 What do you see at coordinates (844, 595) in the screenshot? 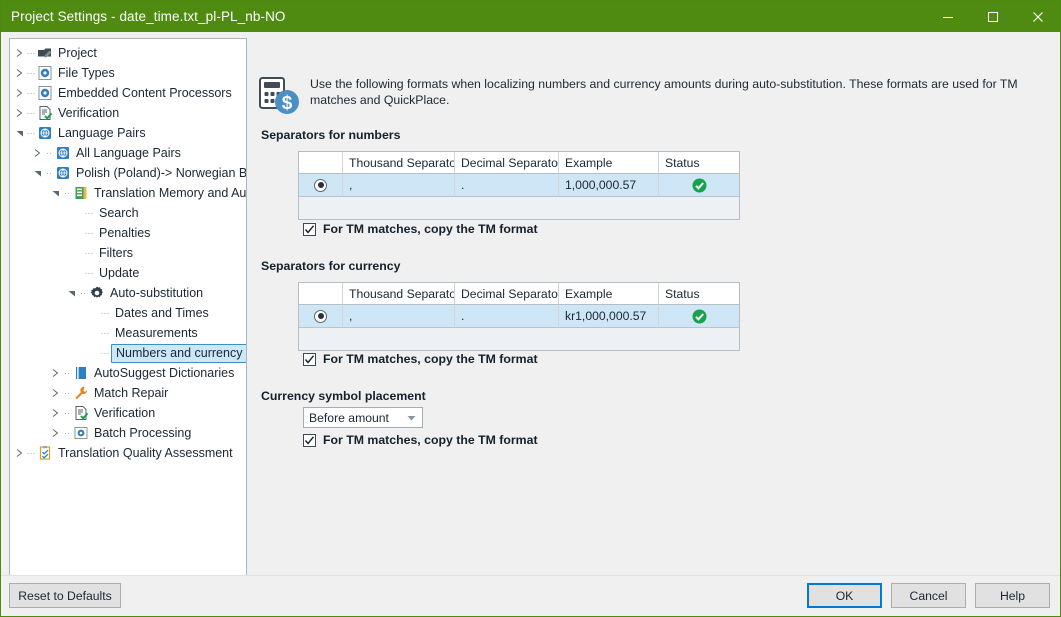
I see `ok-button: OK` at bounding box center [844, 595].